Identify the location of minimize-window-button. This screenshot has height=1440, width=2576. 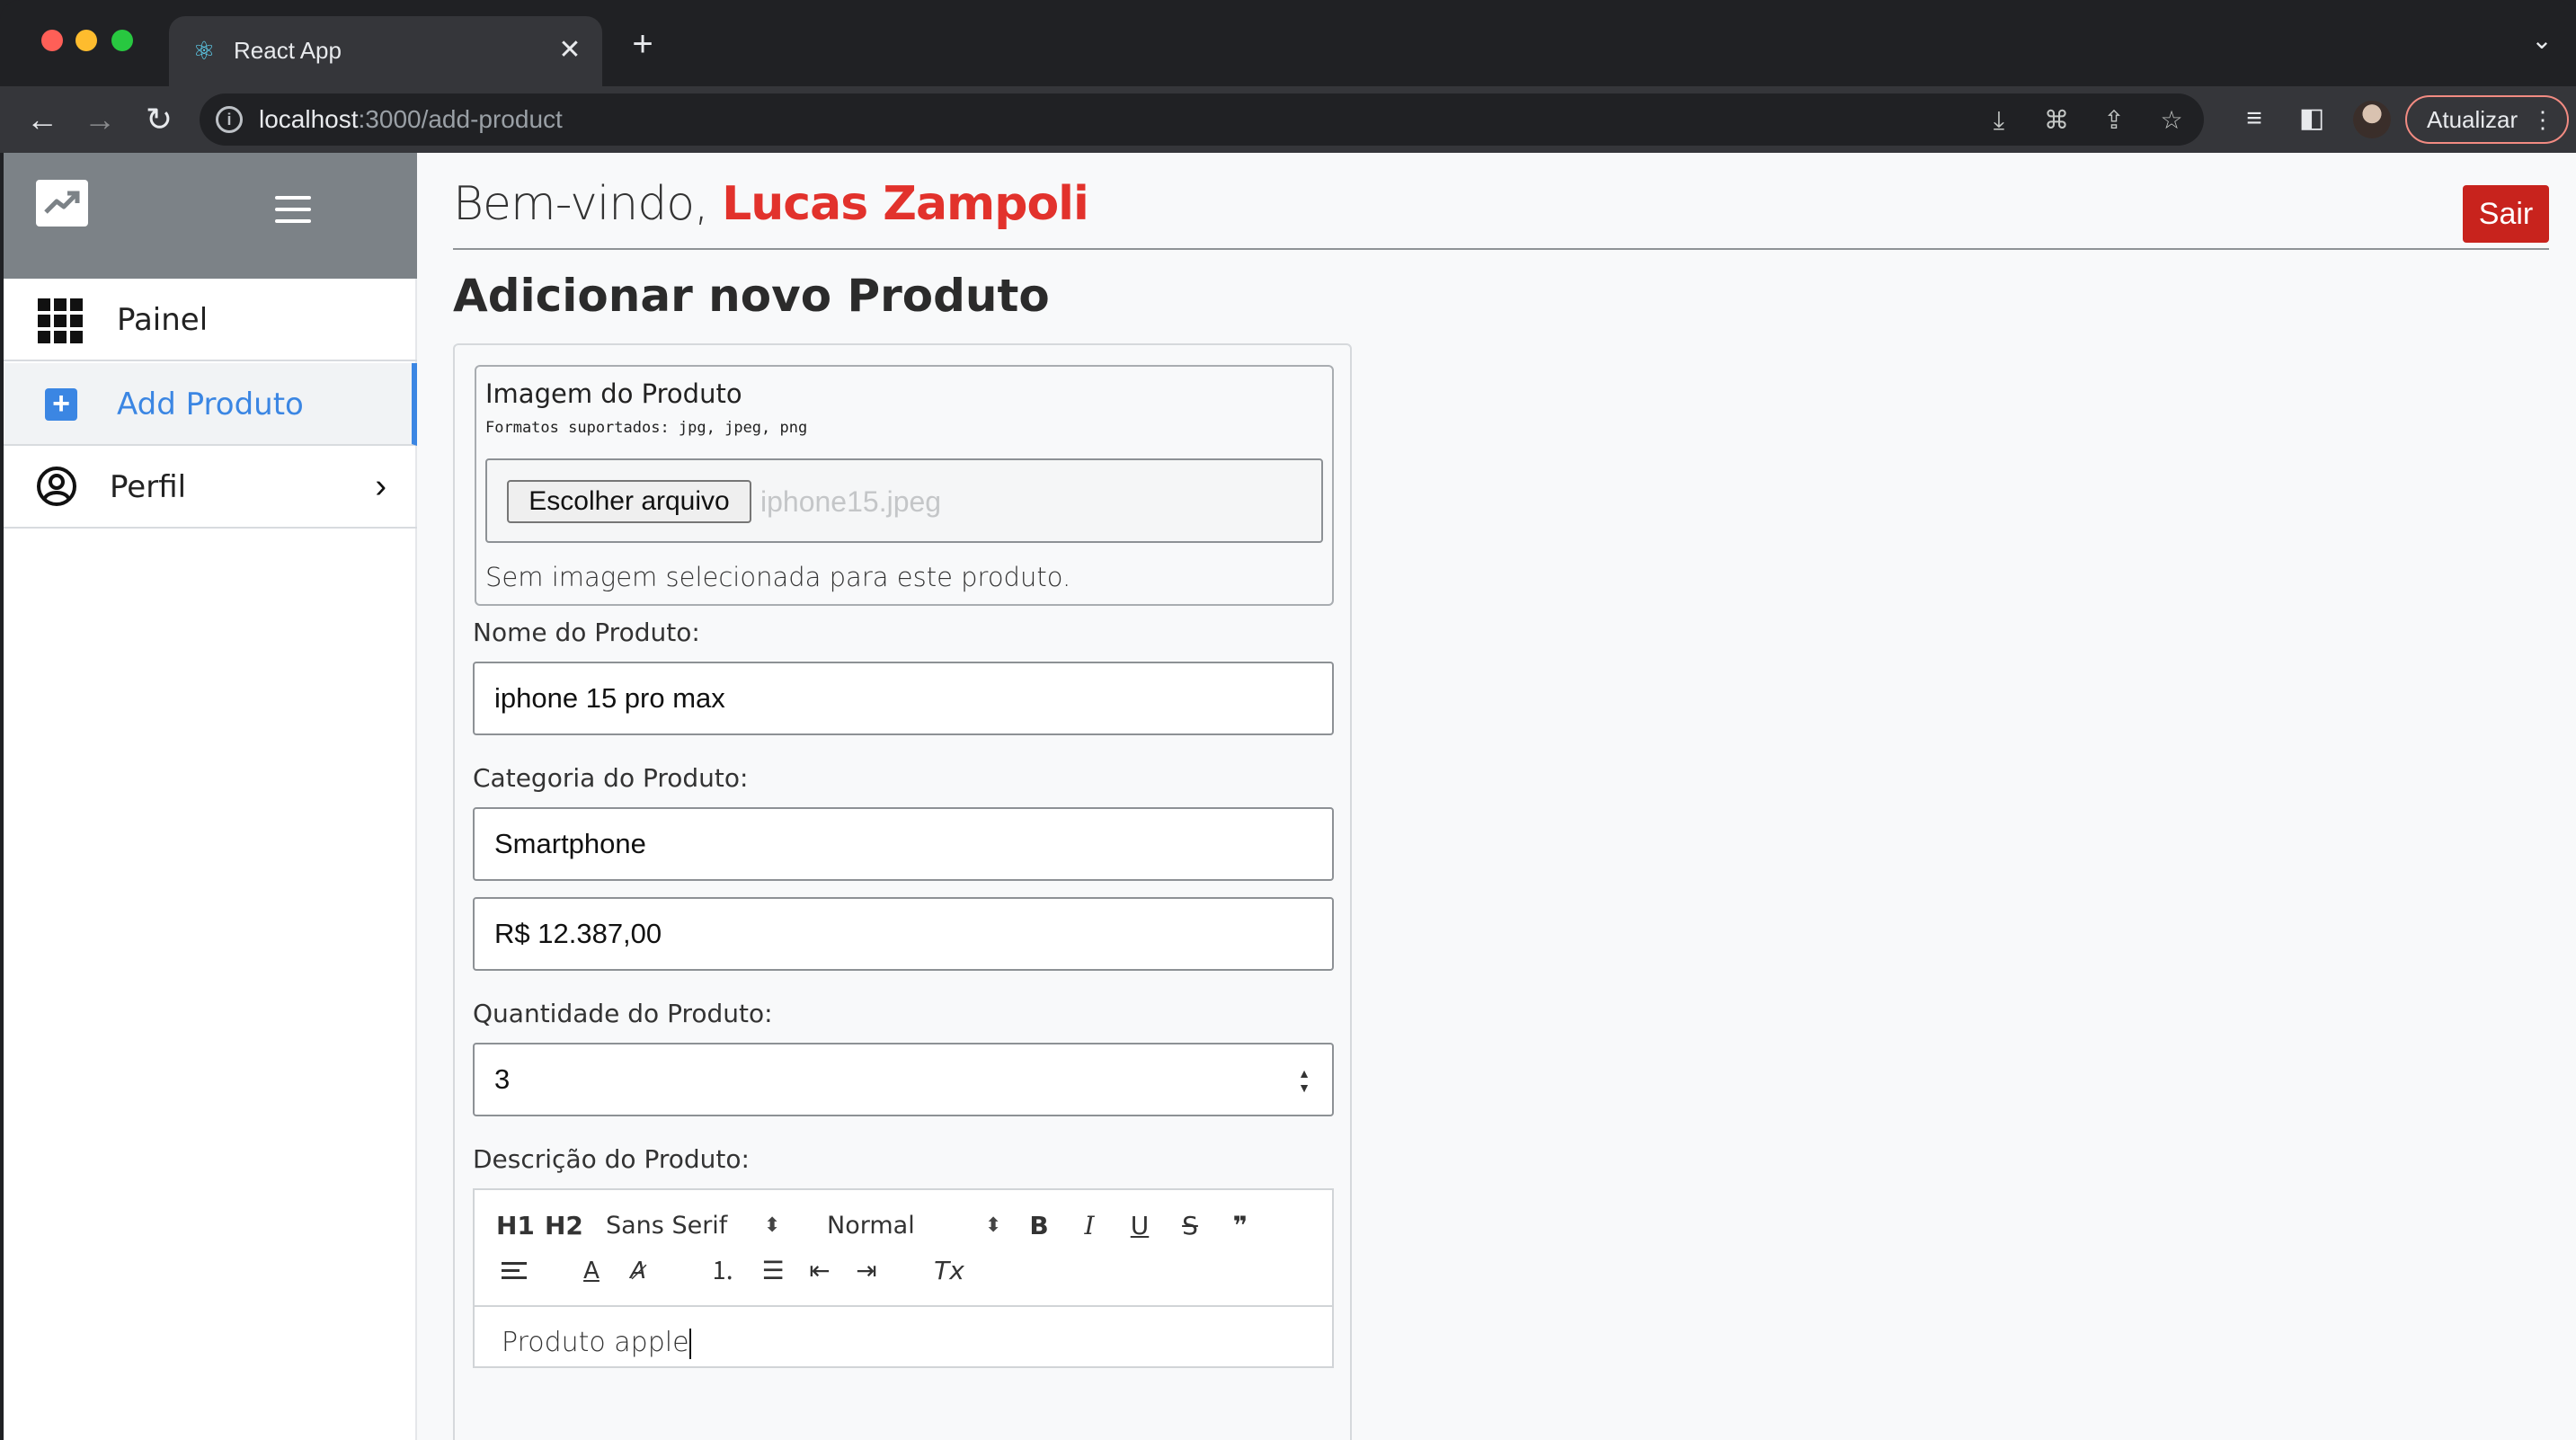
(86, 40).